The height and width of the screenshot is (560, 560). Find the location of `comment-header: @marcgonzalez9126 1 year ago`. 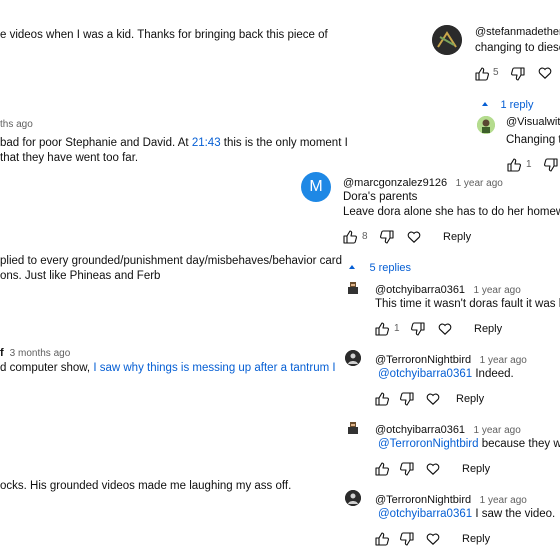

comment-header: @marcgonzalez9126 1 year ago is located at coordinates (423, 182).